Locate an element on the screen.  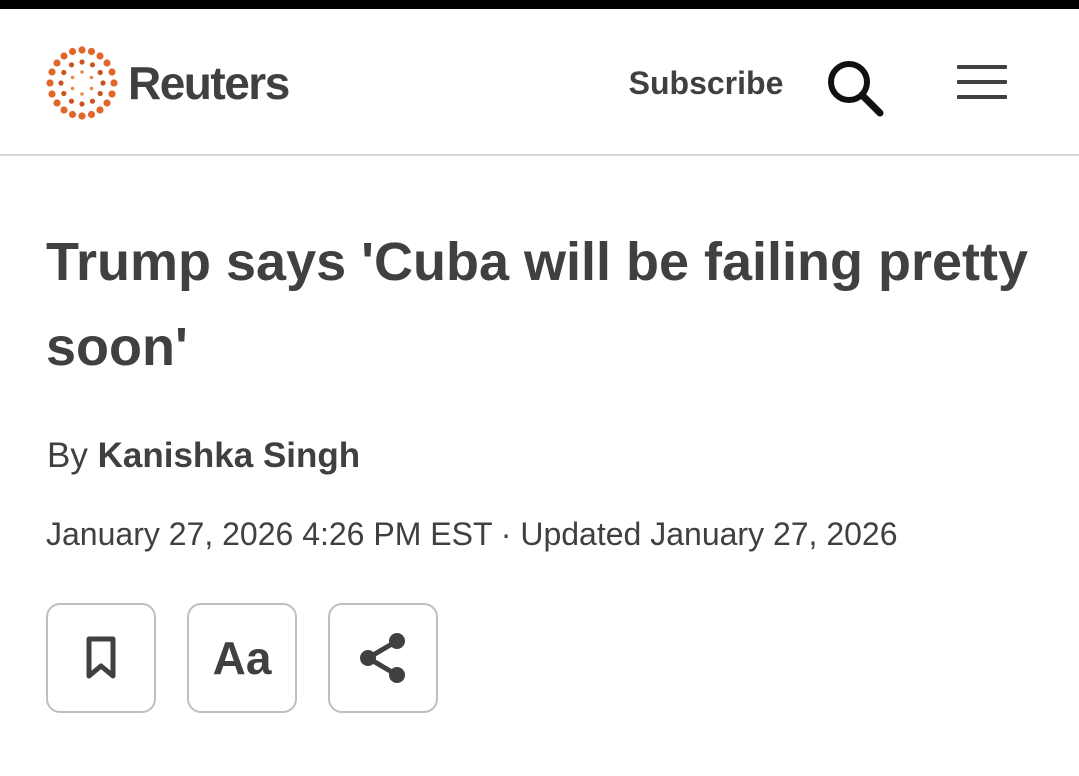
search-button is located at coordinates (855, 88).